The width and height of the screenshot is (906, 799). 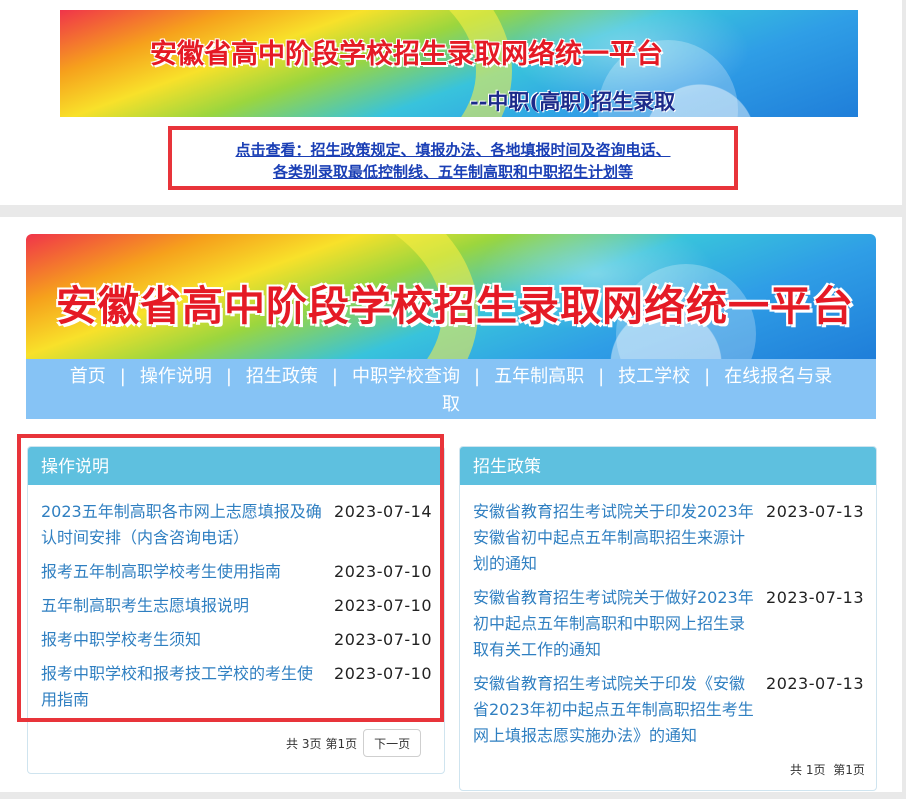 I want to click on main-nav: 首页 | 操作说明 | 招生政策 | 中职学校查询 | 五年制高职 | 技工学校 | 在线报名与录 取, so click(x=451, y=389).